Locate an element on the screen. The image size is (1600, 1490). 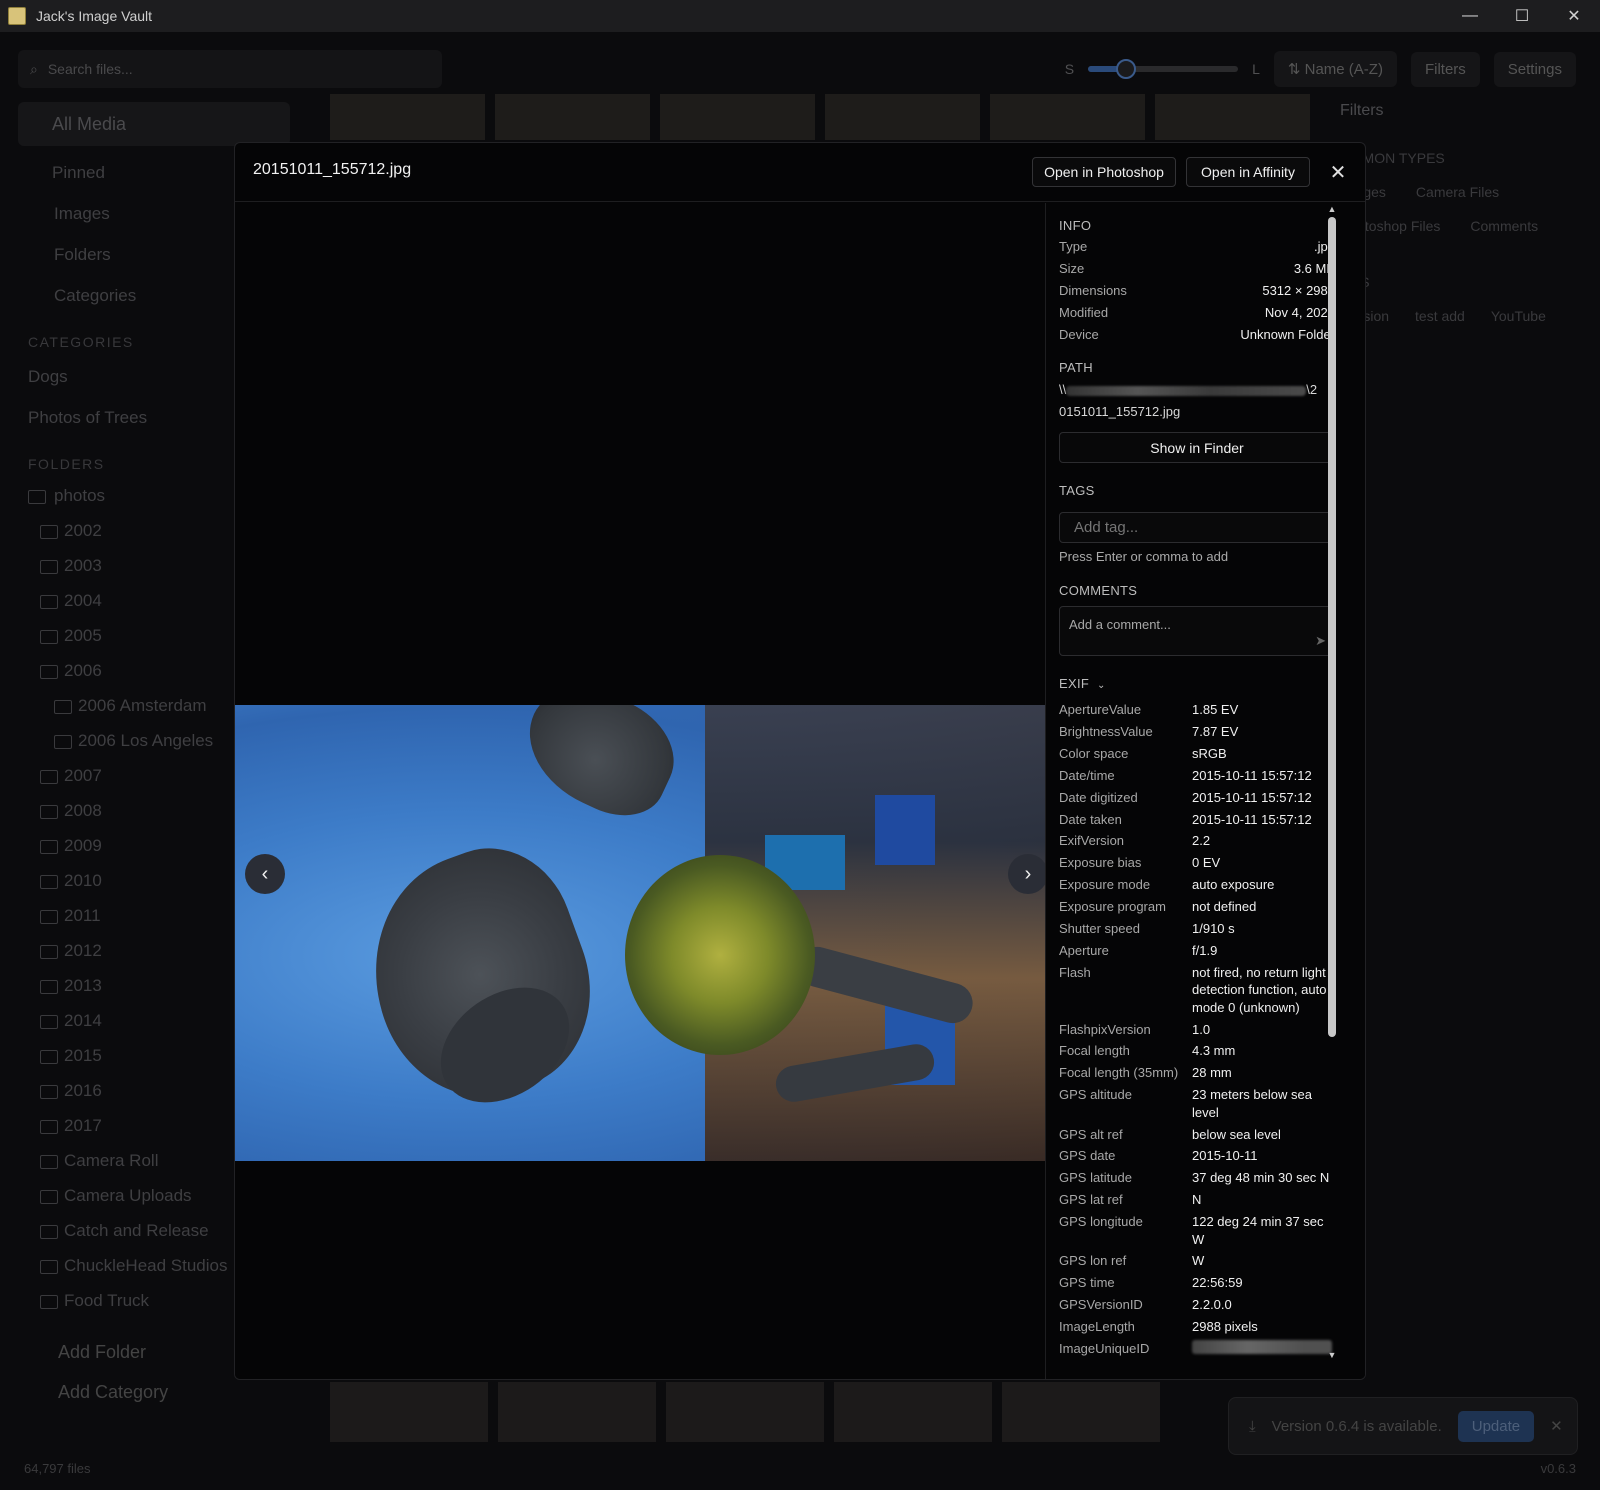
comment-input: Add a comment... ➤ is located at coordinates (1197, 631).